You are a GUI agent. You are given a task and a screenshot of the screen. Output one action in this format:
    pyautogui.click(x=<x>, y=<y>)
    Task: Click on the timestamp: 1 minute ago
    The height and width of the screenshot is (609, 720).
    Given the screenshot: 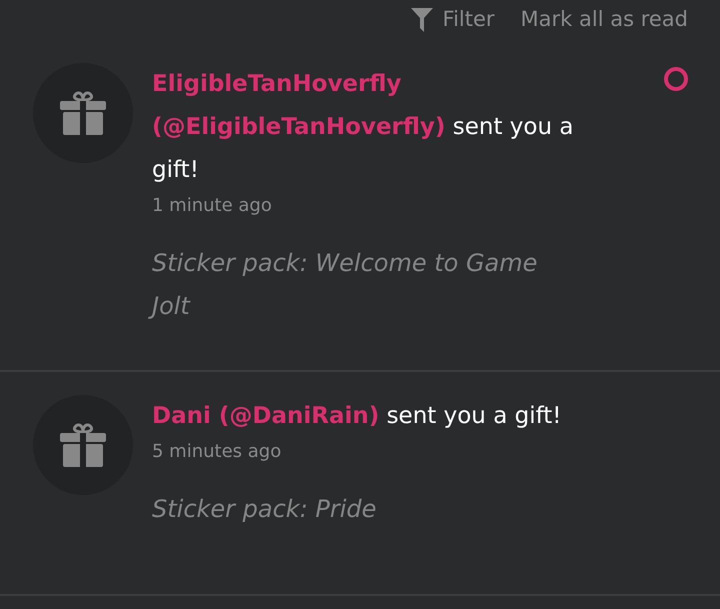 What is the action you would take?
    pyautogui.click(x=212, y=206)
    